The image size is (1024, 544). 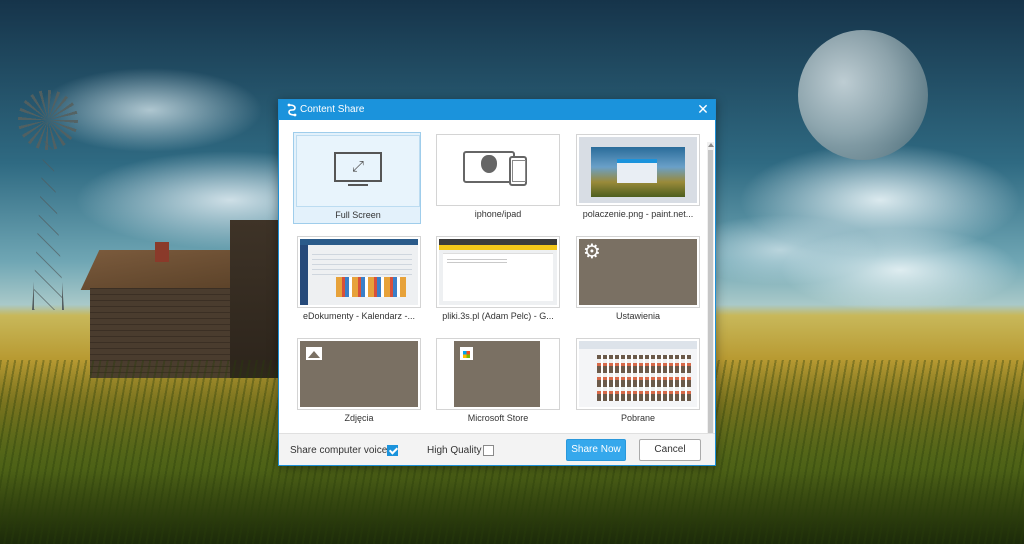 I want to click on tile-iphone-ipad: iphone/ipad, so click(x=498, y=178).